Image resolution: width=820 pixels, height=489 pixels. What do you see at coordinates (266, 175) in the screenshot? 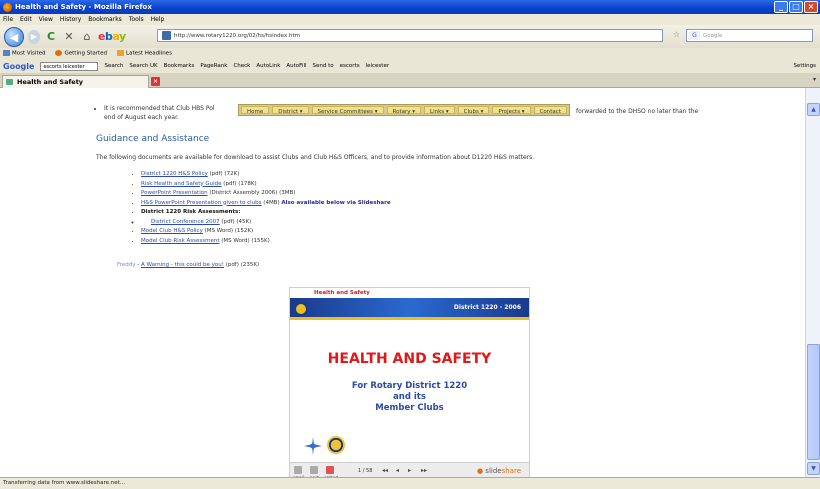
I see `list-item: District 1220 H&S Policy (pdf) (72K)` at bounding box center [266, 175].